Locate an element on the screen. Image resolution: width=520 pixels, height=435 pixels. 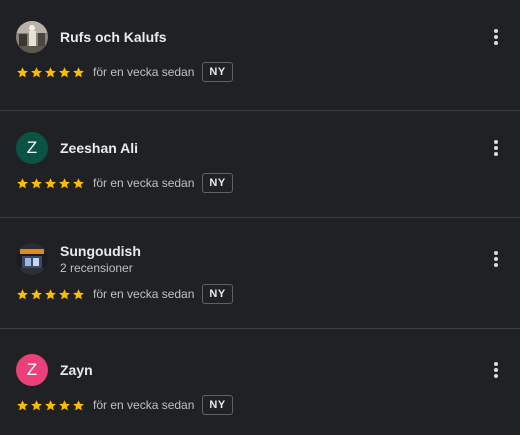
reviewer-name: Zayn is located at coordinates (76, 370).